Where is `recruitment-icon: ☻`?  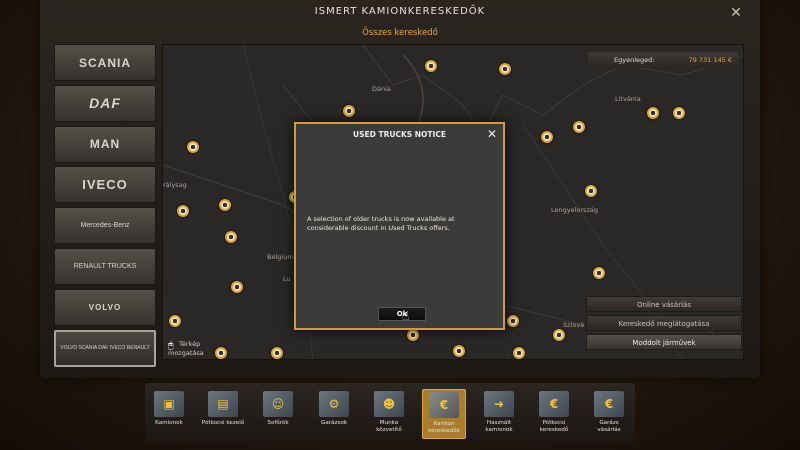
recruitment-icon: ☻ is located at coordinates (389, 404).